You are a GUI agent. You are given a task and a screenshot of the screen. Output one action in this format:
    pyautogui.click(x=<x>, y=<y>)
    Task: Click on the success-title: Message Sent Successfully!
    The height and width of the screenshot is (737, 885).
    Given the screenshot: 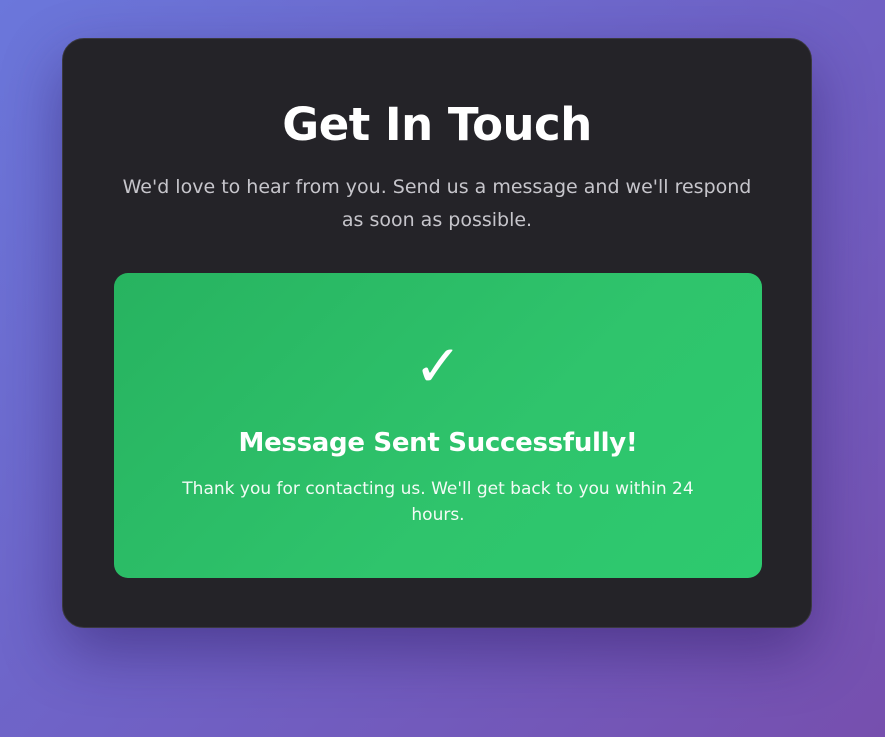 What is the action you would take?
    pyautogui.click(x=438, y=443)
    